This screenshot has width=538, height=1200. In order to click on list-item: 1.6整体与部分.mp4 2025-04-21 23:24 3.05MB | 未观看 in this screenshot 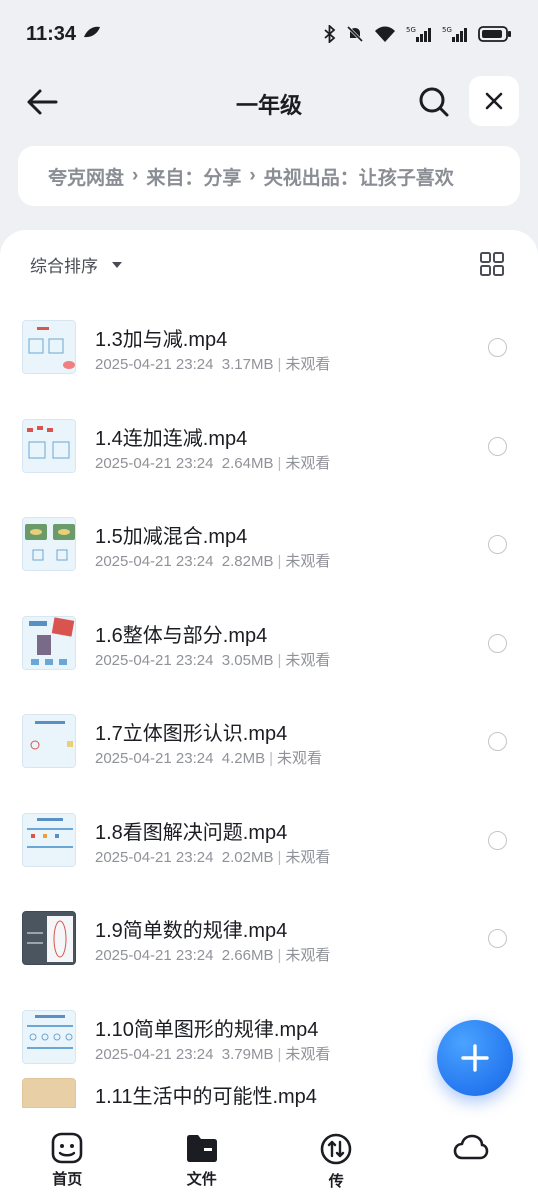, I will do `click(269, 635)`.